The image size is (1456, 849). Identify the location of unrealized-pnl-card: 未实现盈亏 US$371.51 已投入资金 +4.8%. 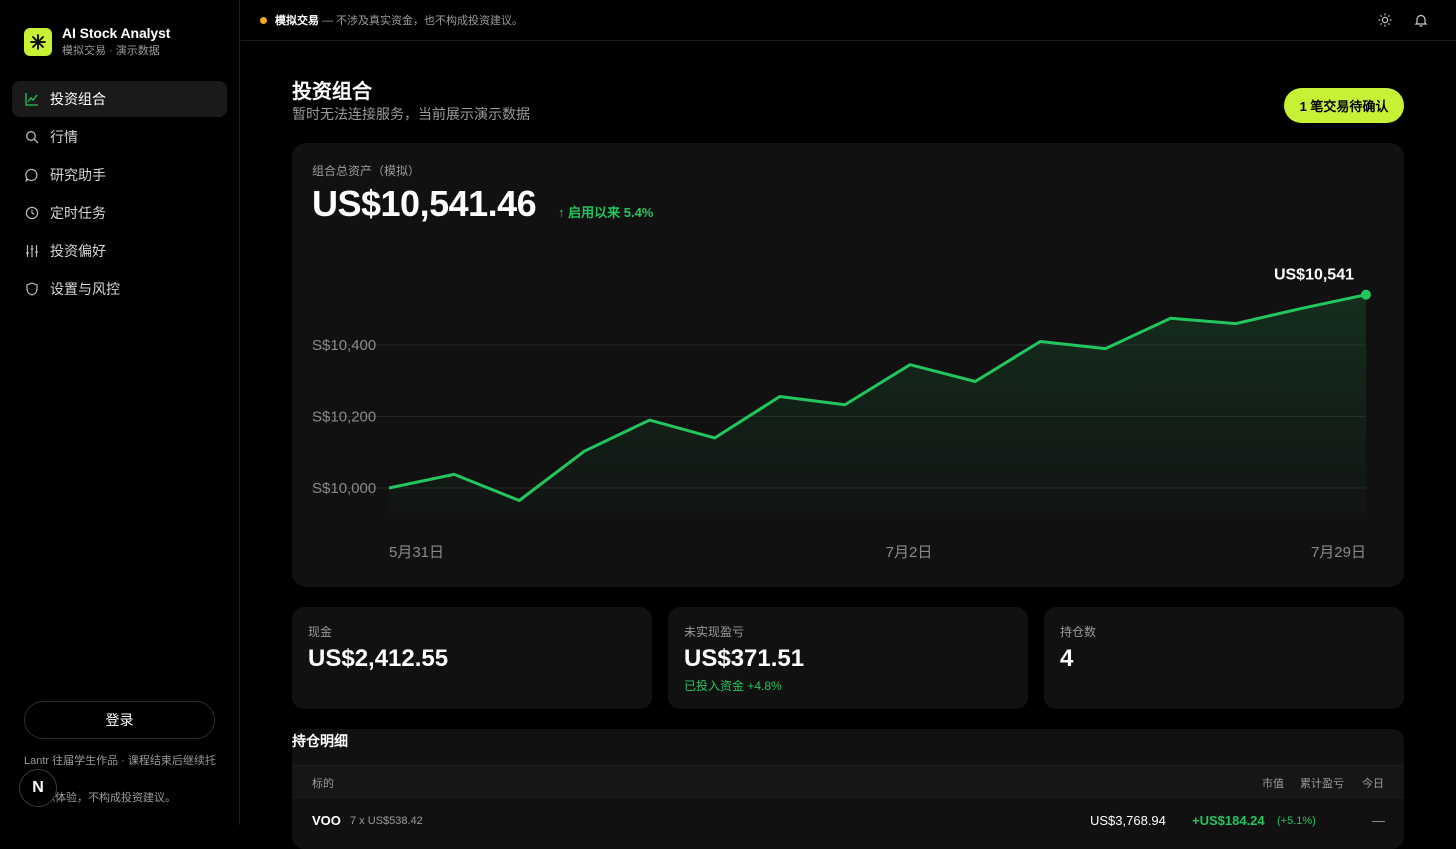
(848, 658).